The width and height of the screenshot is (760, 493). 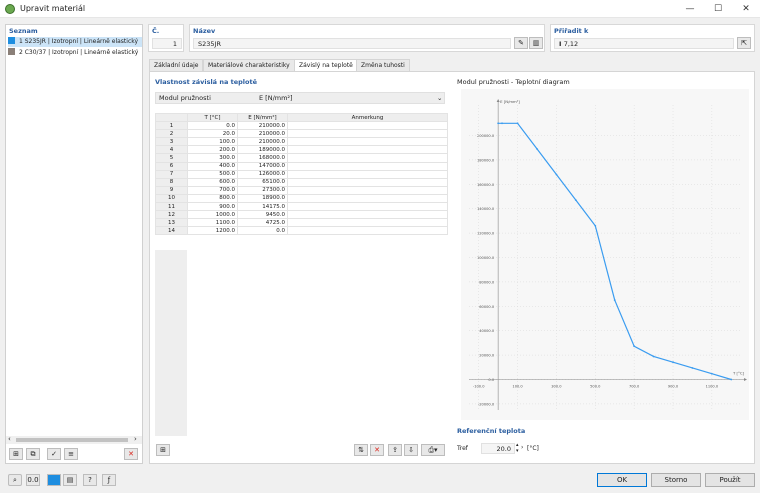 What do you see at coordinates (262, 182) in the screenshot?
I see `modulus-cell: 65100.0` at bounding box center [262, 182].